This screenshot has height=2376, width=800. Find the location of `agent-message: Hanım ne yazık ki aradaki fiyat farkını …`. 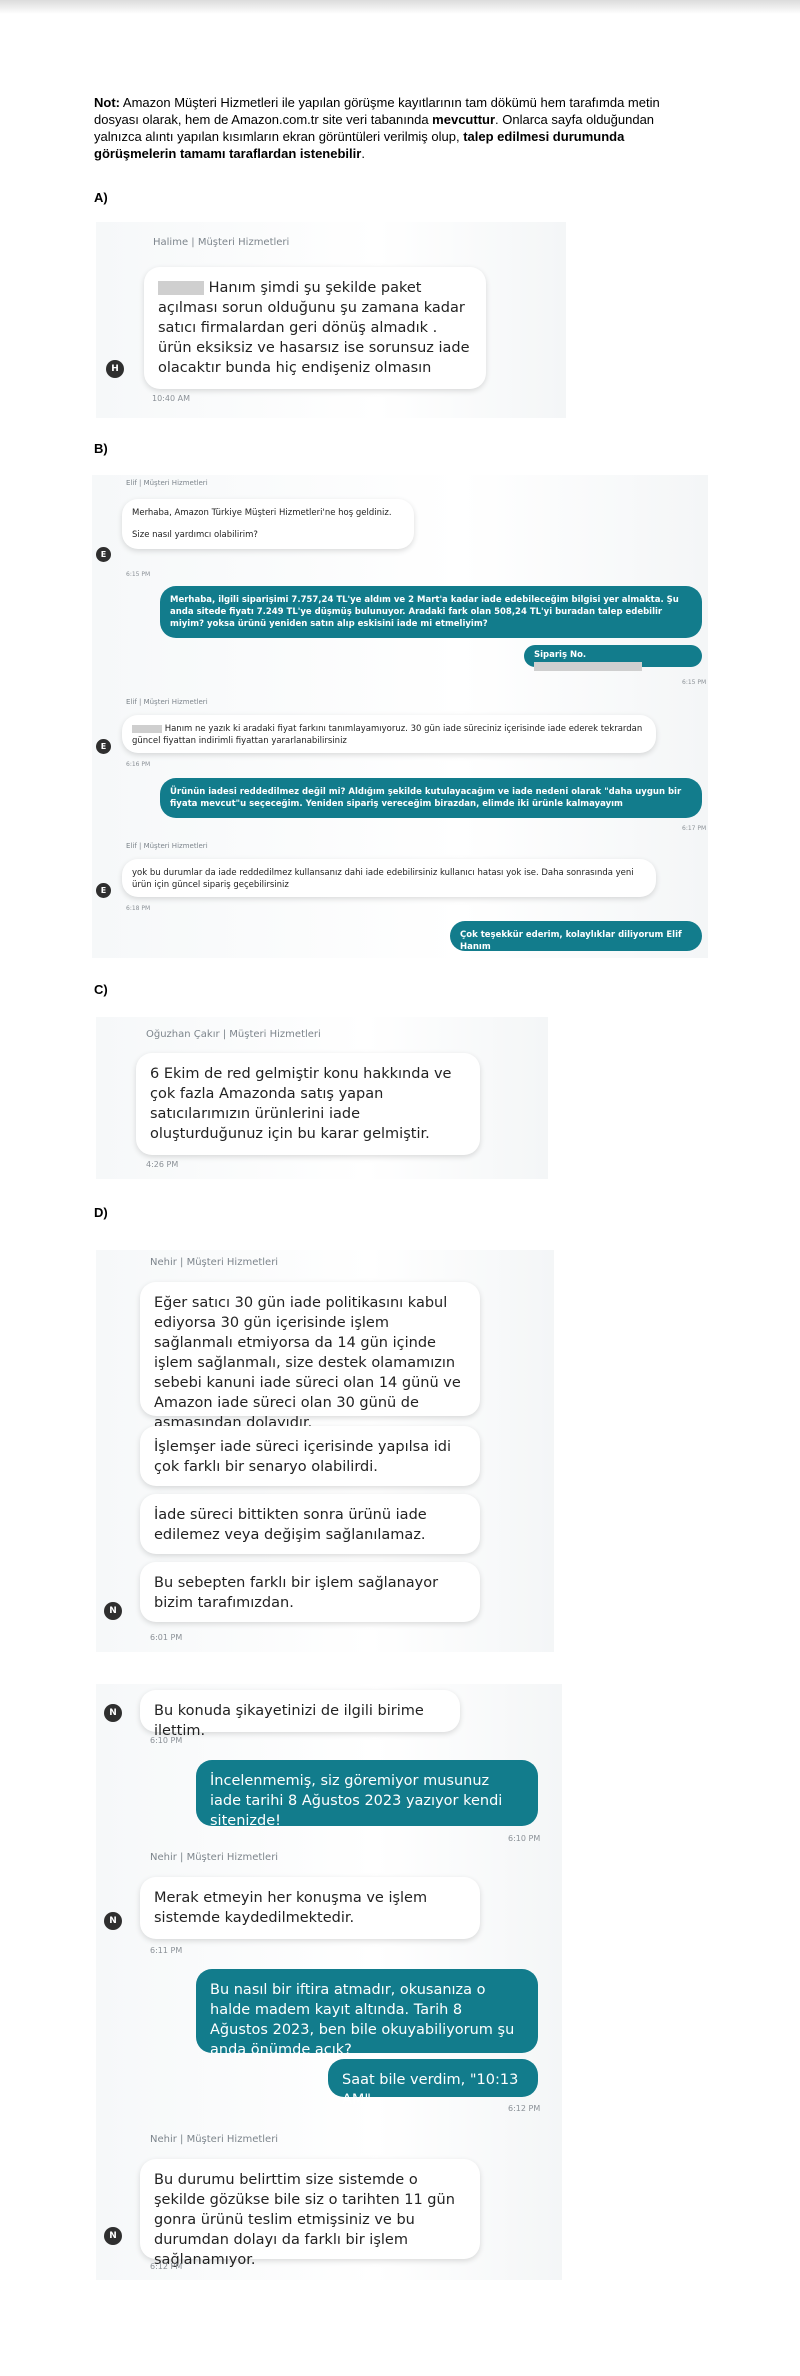

agent-message: Hanım ne yazık ki aradaki fiyat farkını … is located at coordinates (389, 734).